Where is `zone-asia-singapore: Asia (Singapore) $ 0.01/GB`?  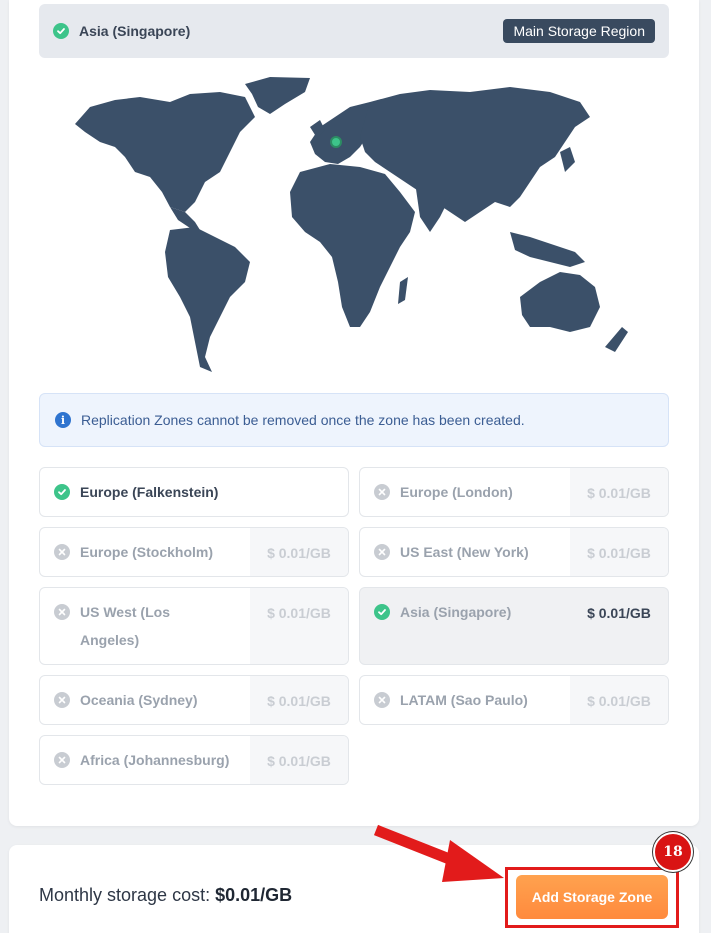 zone-asia-singapore: Asia (Singapore) $ 0.01/GB is located at coordinates (514, 626).